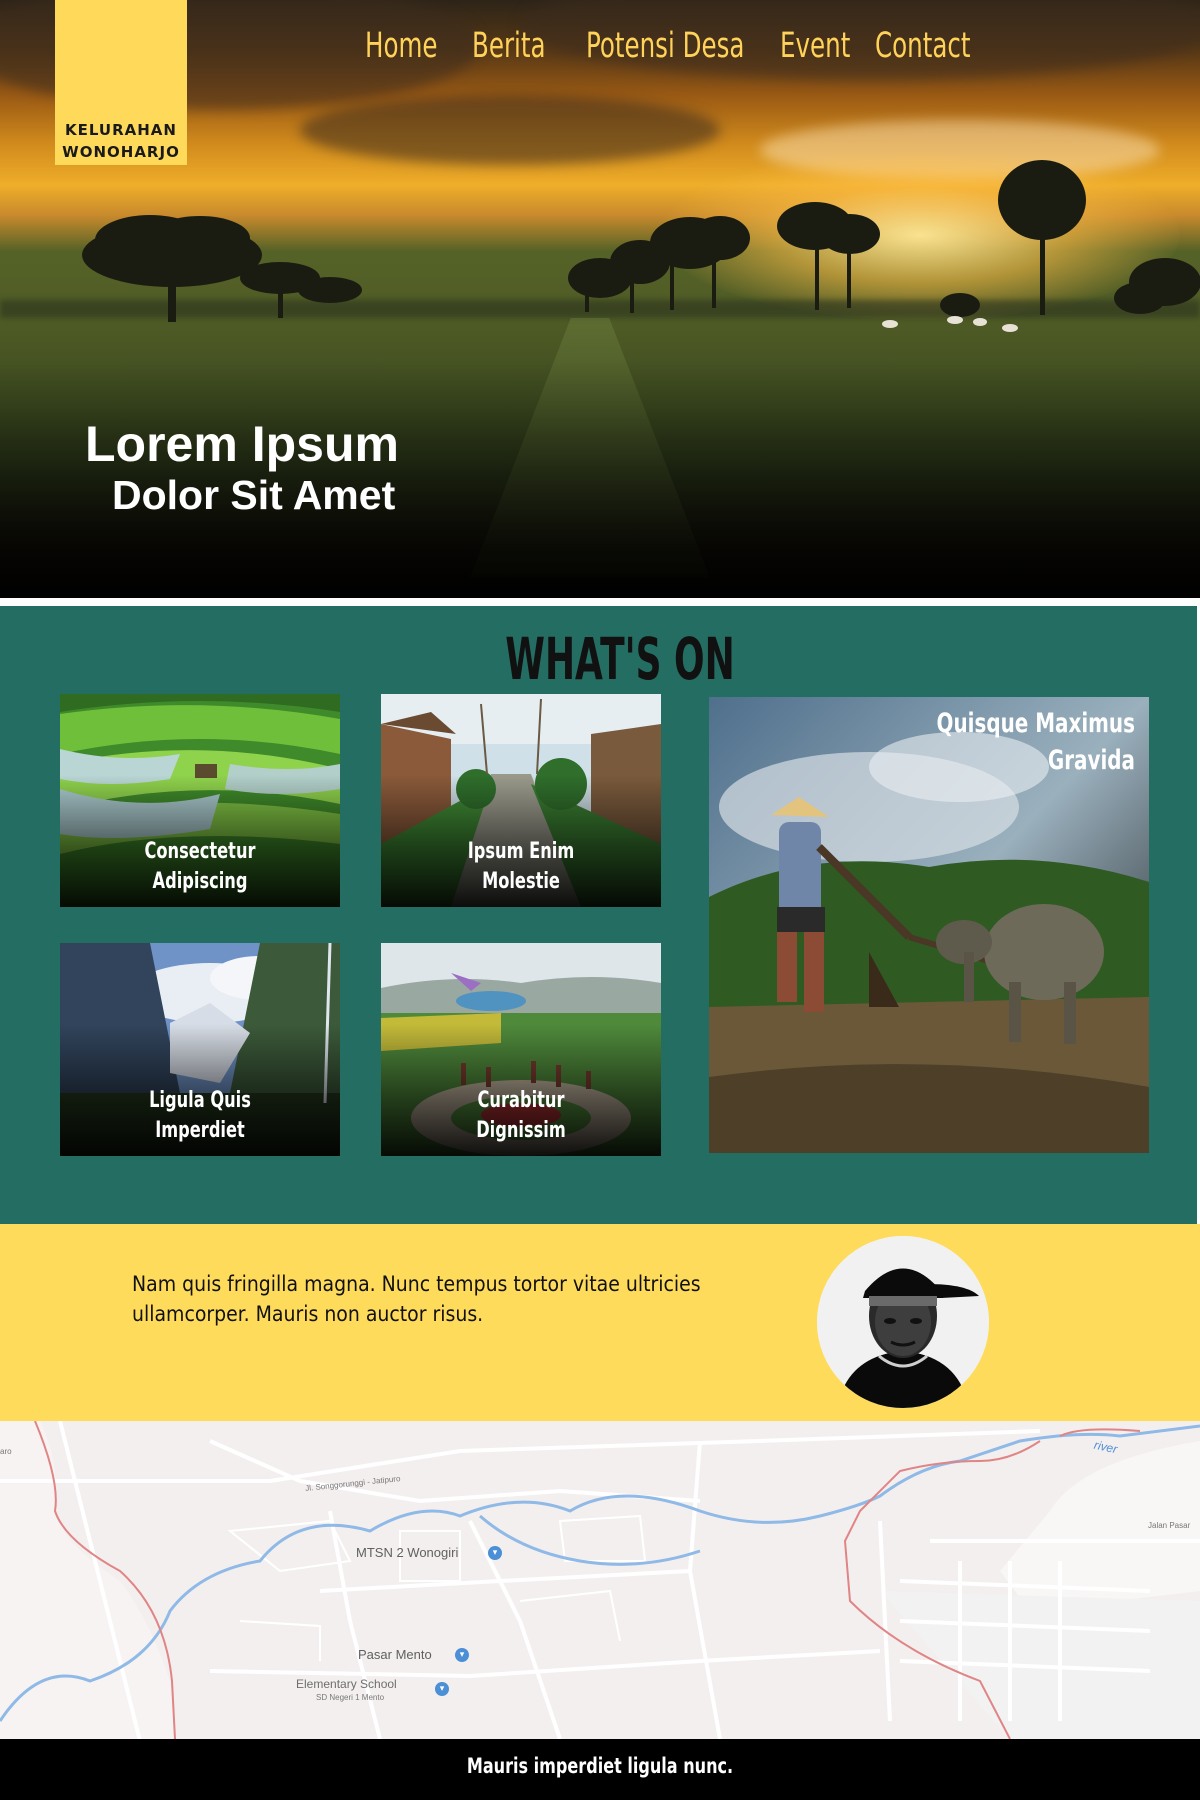 The width and height of the screenshot is (1200, 1800). Describe the element at coordinates (200, 867) in the screenshot. I see `card-label: Consectetur Adipiscing` at that location.